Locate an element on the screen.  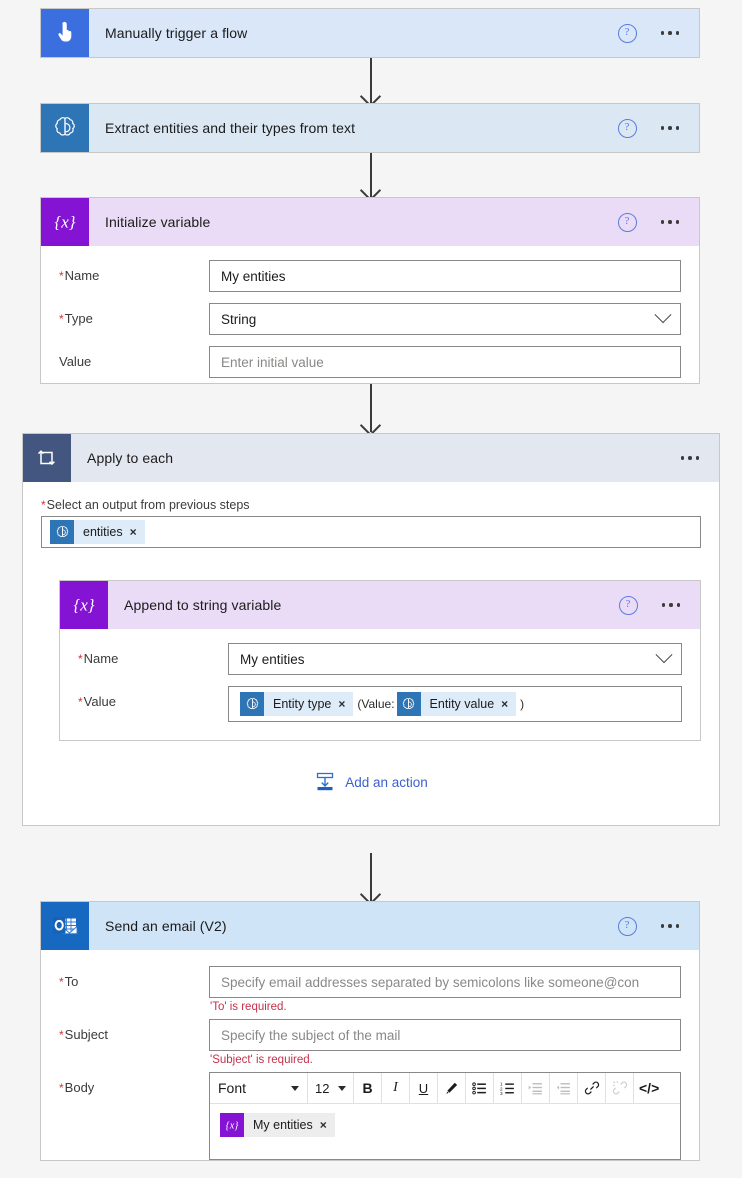
select-value: My entities is located at coordinates (272, 659).